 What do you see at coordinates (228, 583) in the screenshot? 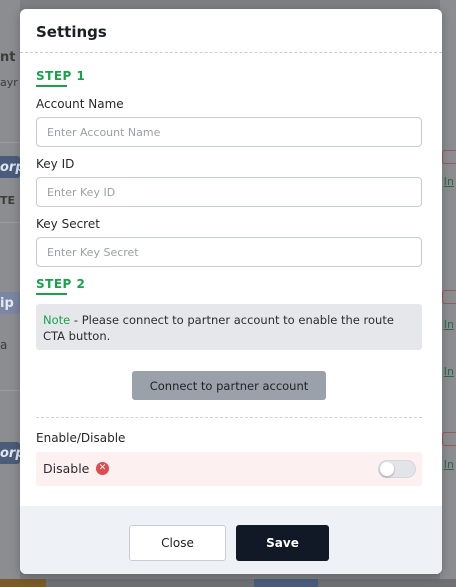
I see `background-bottom-row` at bounding box center [228, 583].